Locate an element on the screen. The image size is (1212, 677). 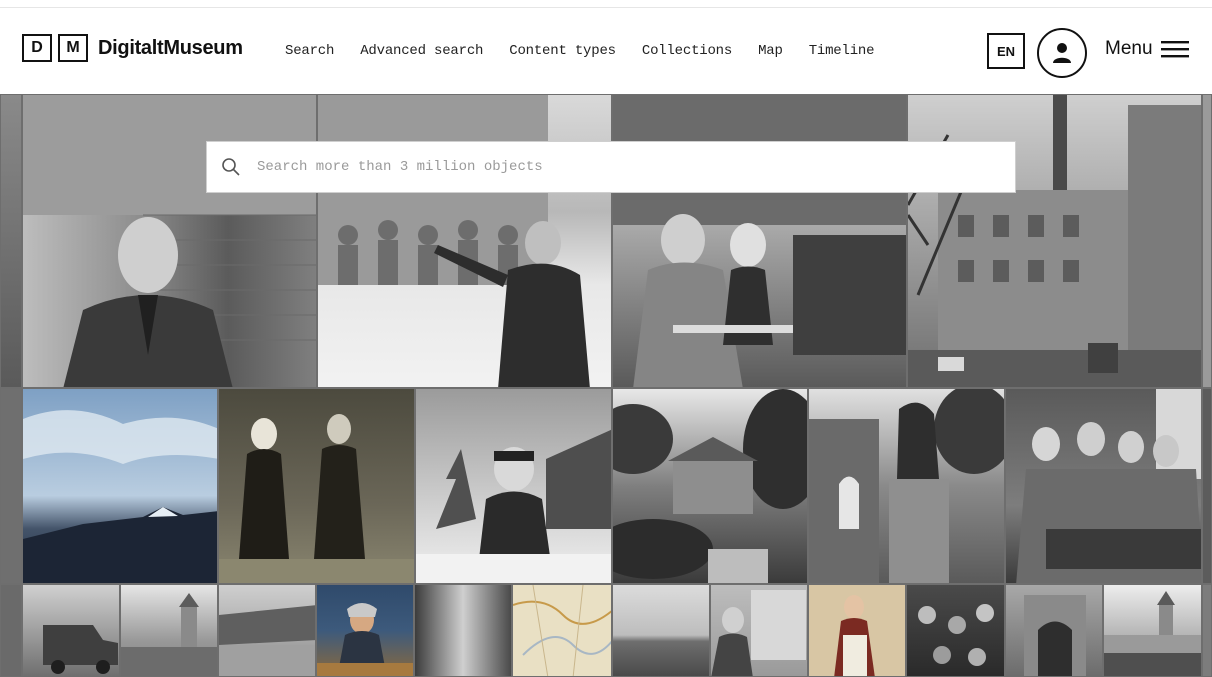
search-input is located at coordinates (617, 167).